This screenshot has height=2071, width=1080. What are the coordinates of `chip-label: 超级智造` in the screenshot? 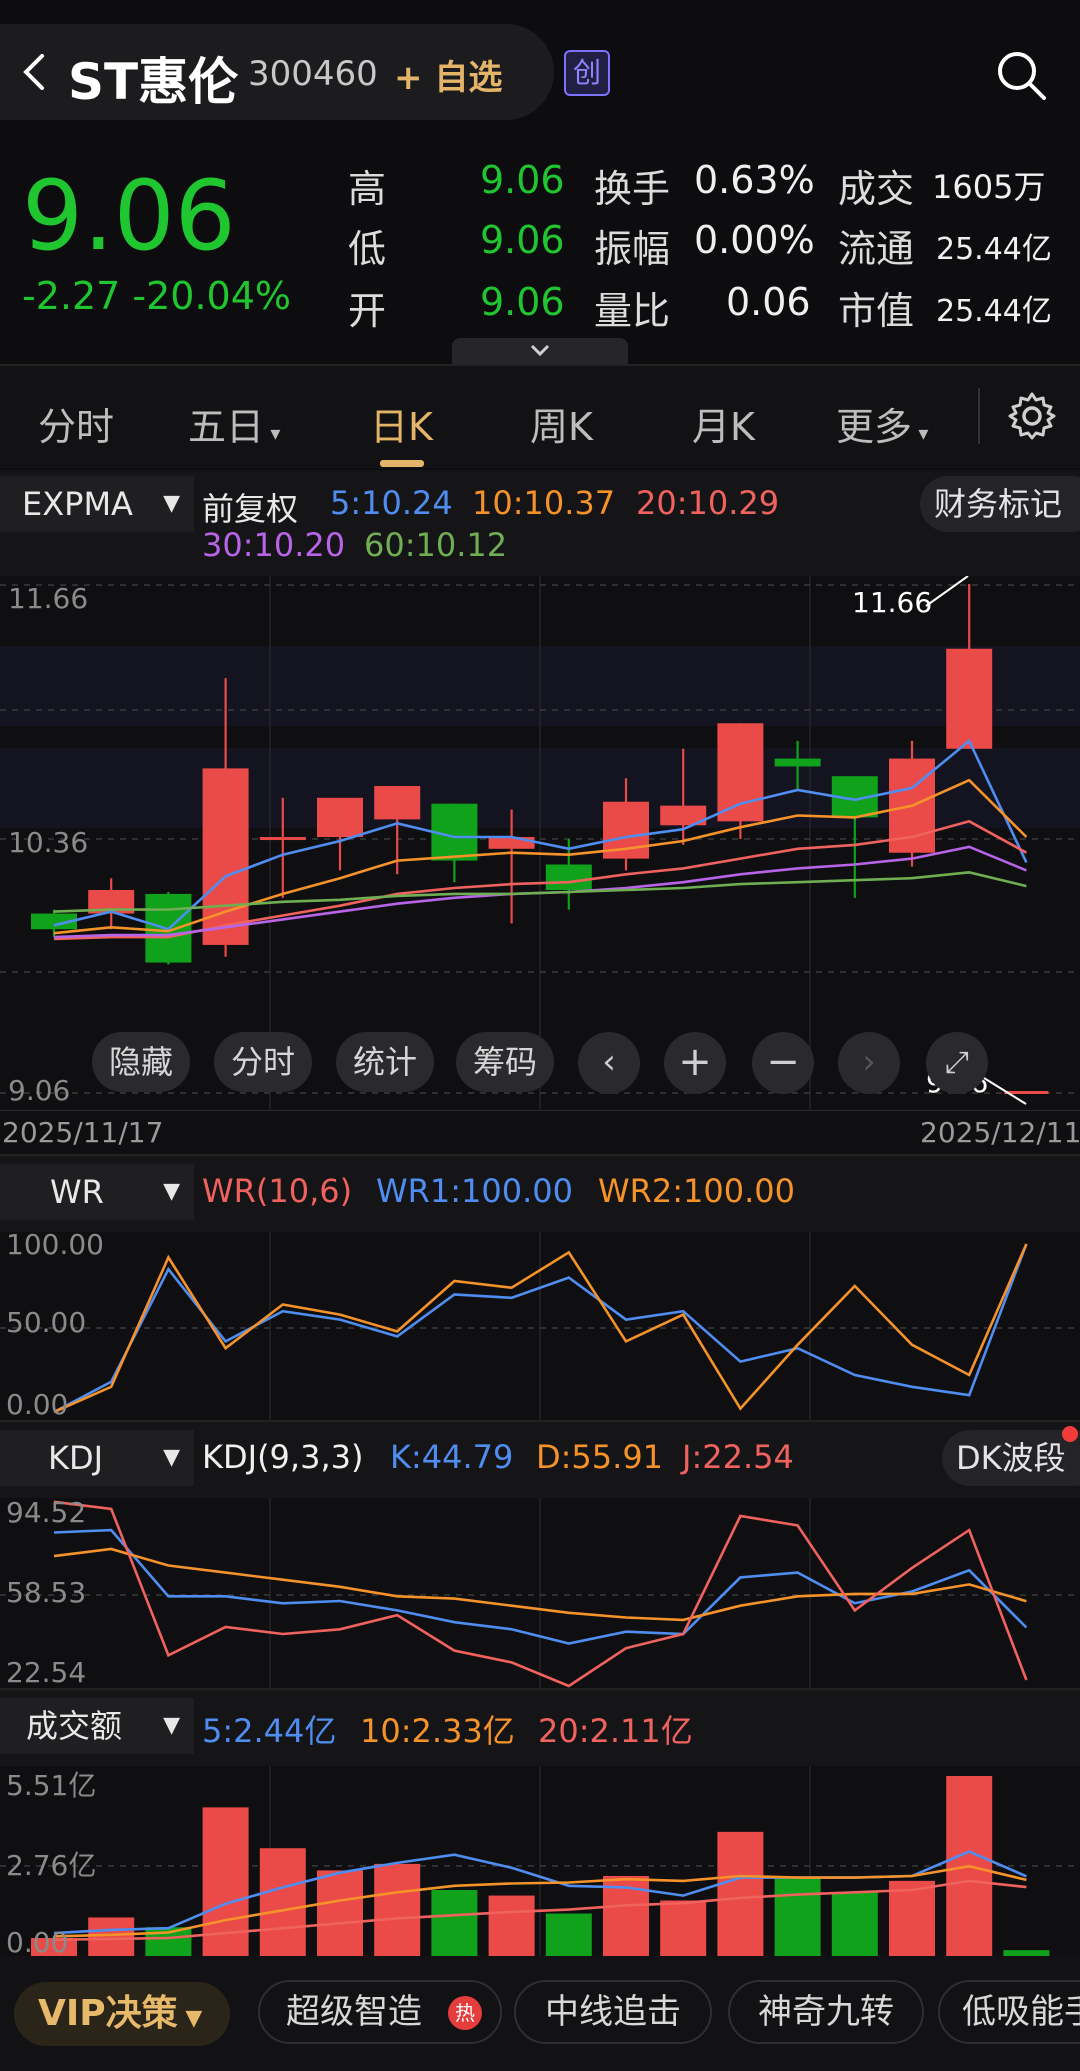 It's located at (354, 2012).